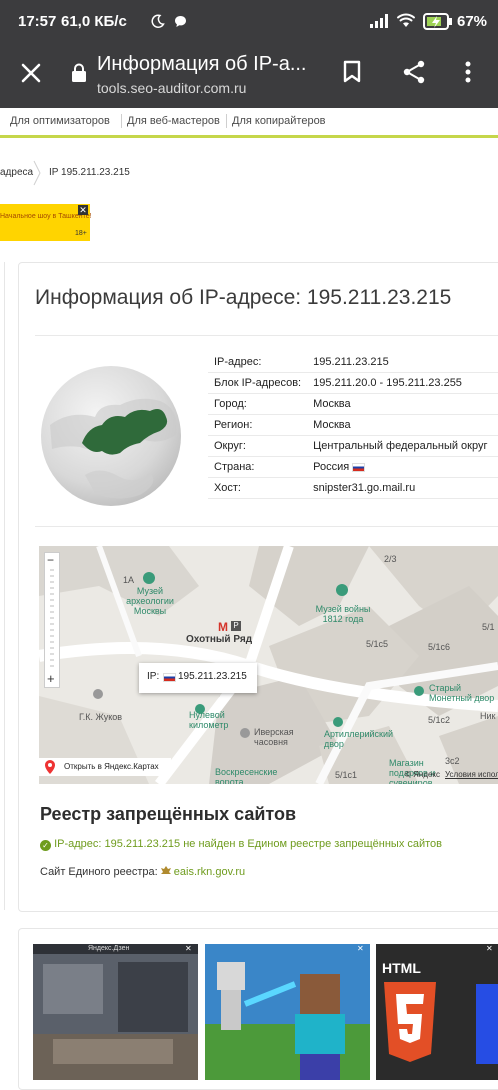 The image size is (498, 1090). What do you see at coordinates (249, 22) in the screenshot?
I see `status-bar: 17:57 61,0 КБ/с 67%` at bounding box center [249, 22].